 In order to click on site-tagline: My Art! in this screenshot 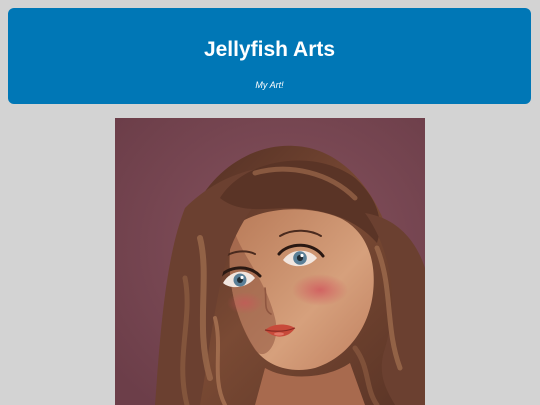, I will do `click(269, 85)`.